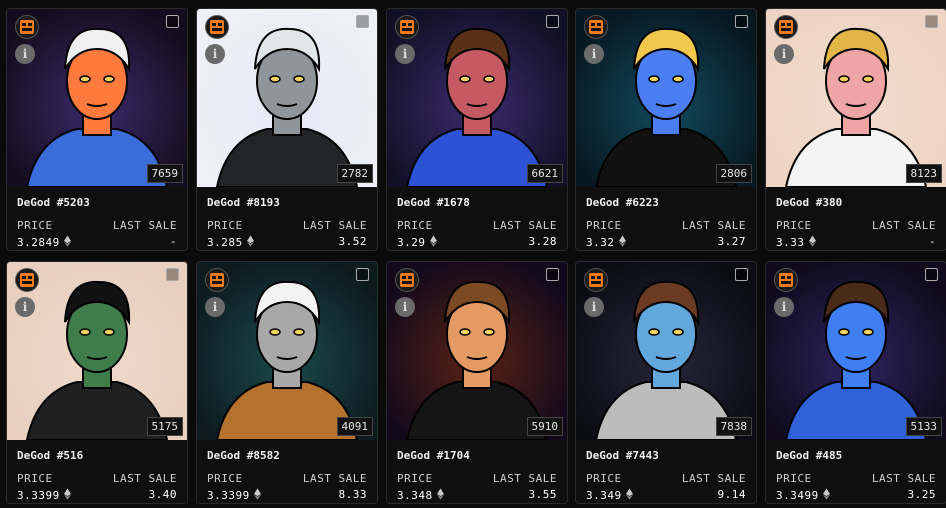 Image resolution: width=946 pixels, height=508 pixels. I want to click on card-meta: DeGod #8193 PRICE LAST SALE 3.285 3.52, so click(287, 218).